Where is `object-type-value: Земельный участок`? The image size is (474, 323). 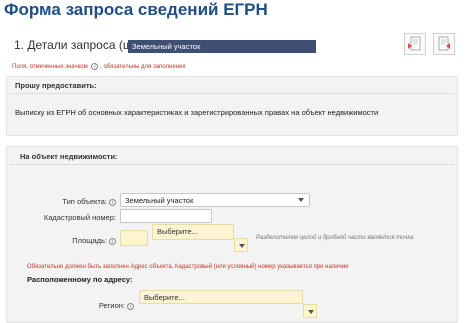 object-type-value: Земельный участок is located at coordinates (159, 200).